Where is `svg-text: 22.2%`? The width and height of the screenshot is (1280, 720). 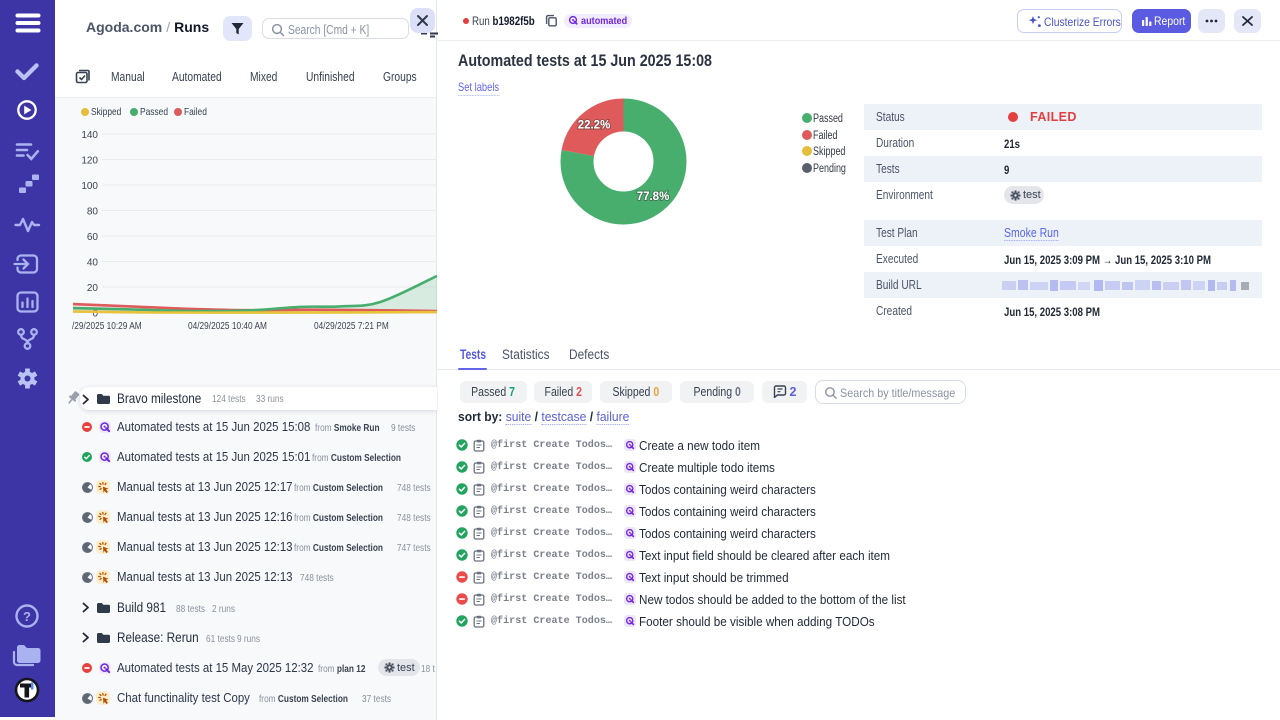
svg-text: 22.2% is located at coordinates (594, 126).